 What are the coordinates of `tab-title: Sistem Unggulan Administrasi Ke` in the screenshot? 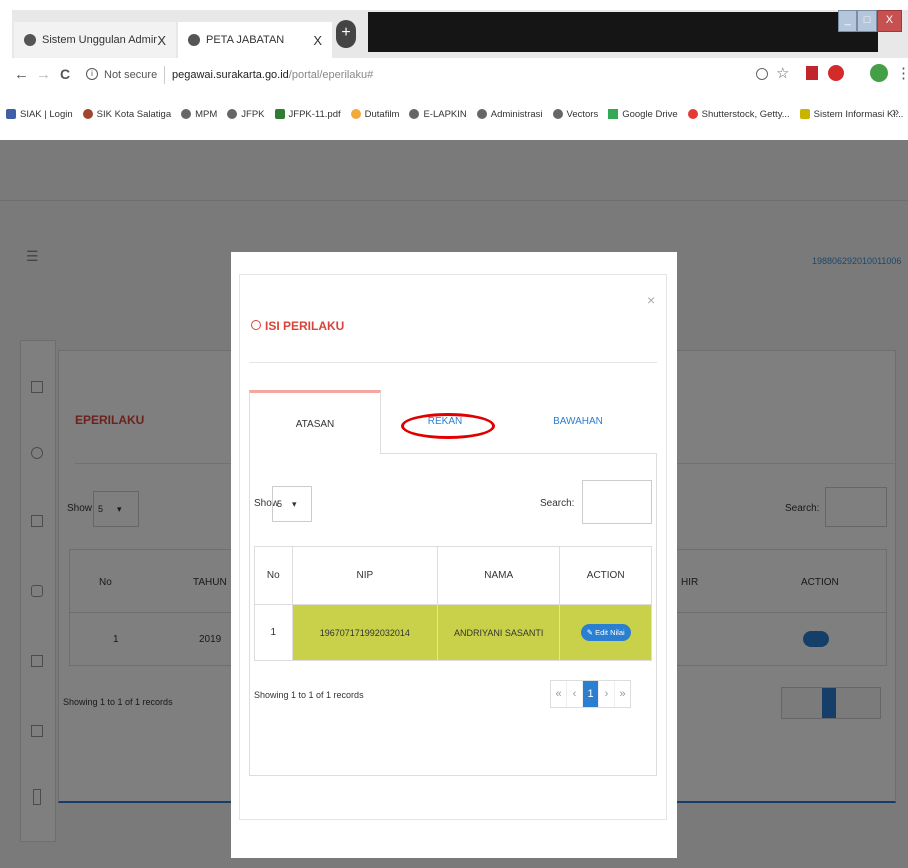 It's located at (100, 40).